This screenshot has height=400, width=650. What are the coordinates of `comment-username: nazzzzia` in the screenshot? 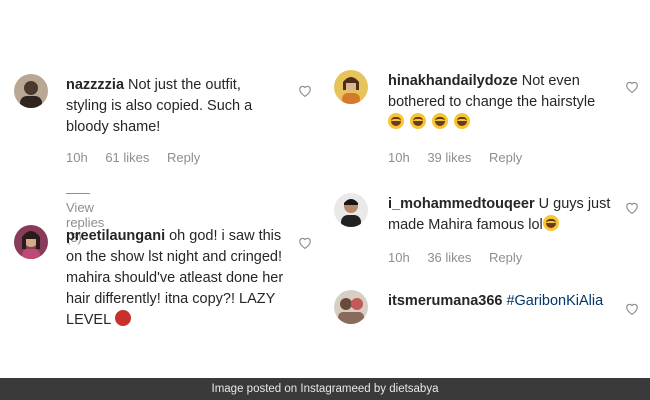 It's located at (95, 85).